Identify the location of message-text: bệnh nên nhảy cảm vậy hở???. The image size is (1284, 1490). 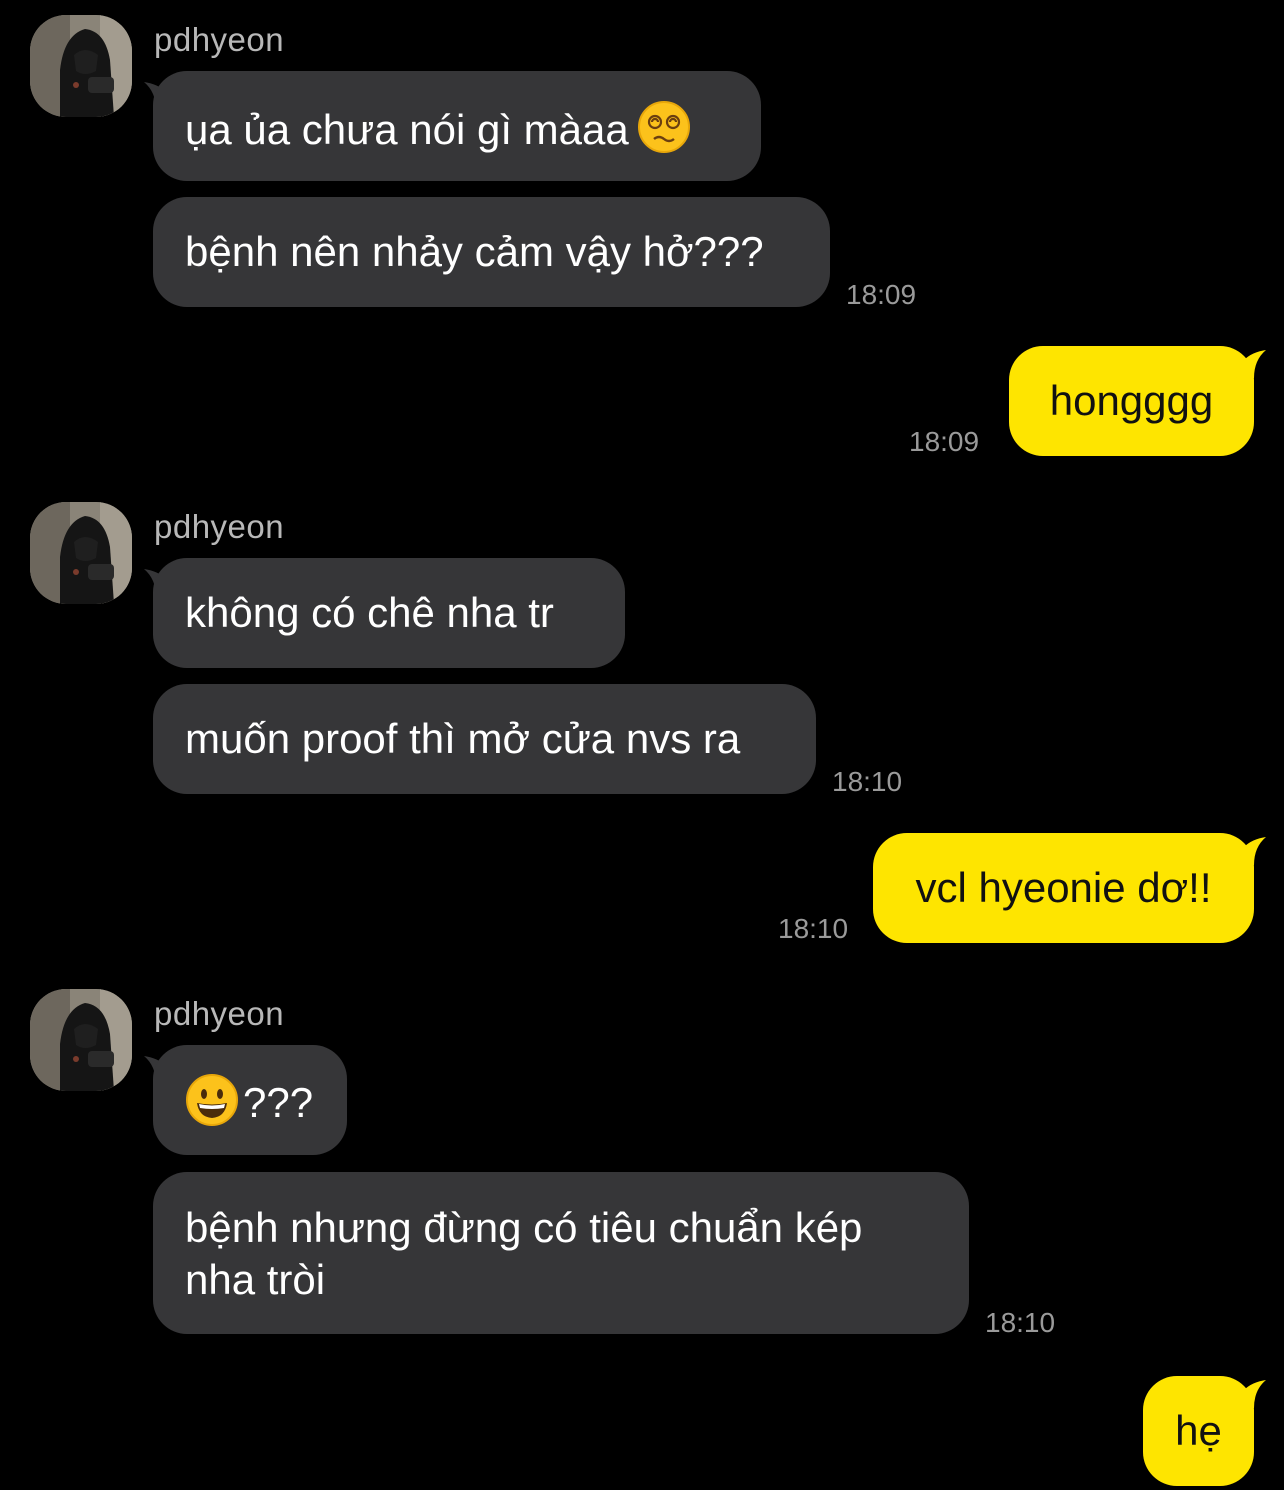
(474, 251).